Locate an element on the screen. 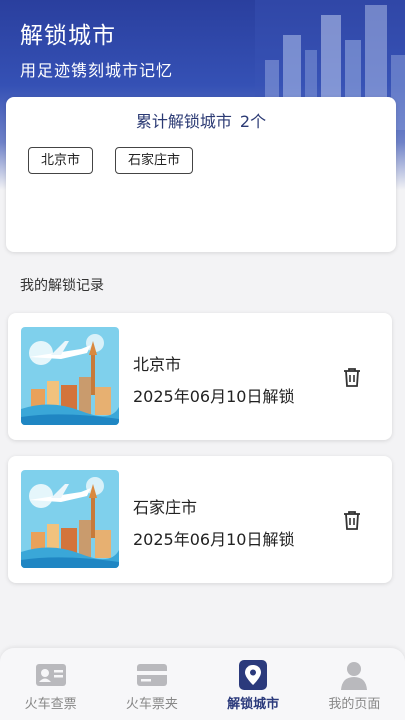 Image resolution: width=405 pixels, height=720 pixels. tab-unlock-city: 解锁城市 is located at coordinates (253, 684).